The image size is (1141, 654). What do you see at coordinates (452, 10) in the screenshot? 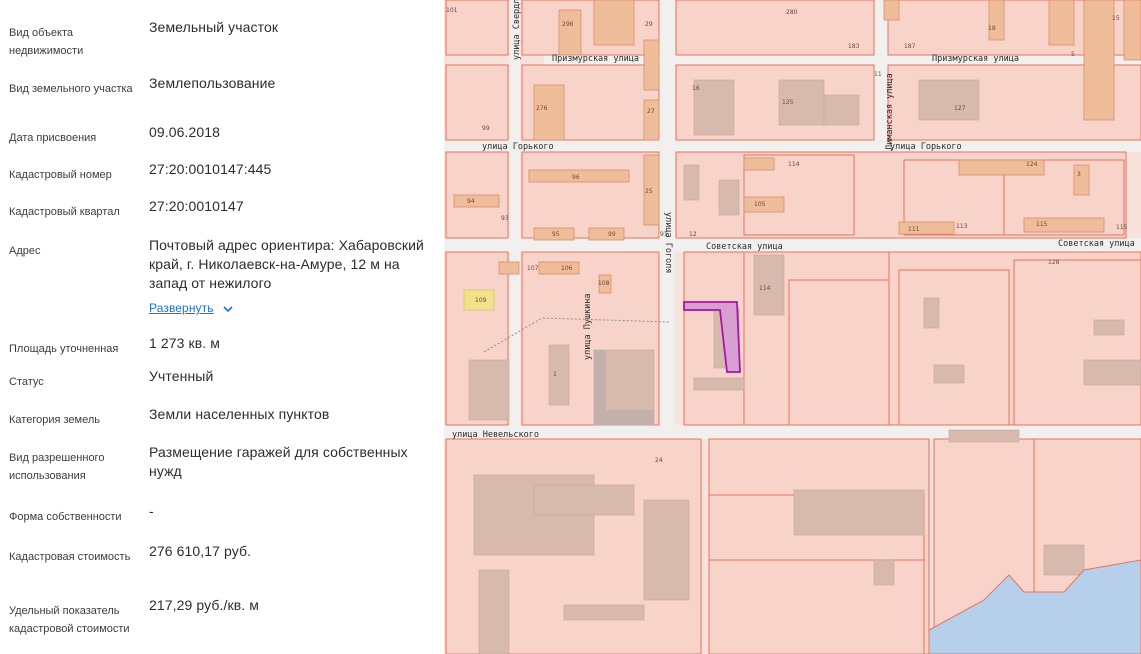
I see `parcel-number: 101` at bounding box center [452, 10].